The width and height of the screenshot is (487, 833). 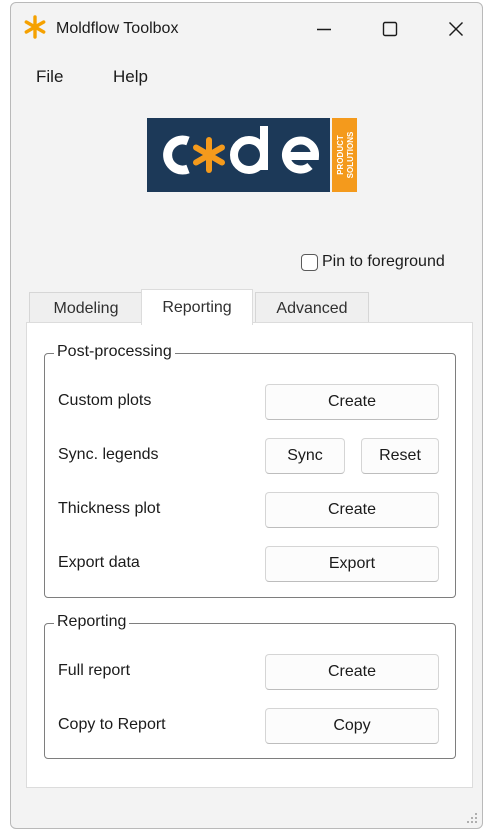 What do you see at coordinates (400, 456) in the screenshot?
I see `reset-legends-button: Reset` at bounding box center [400, 456].